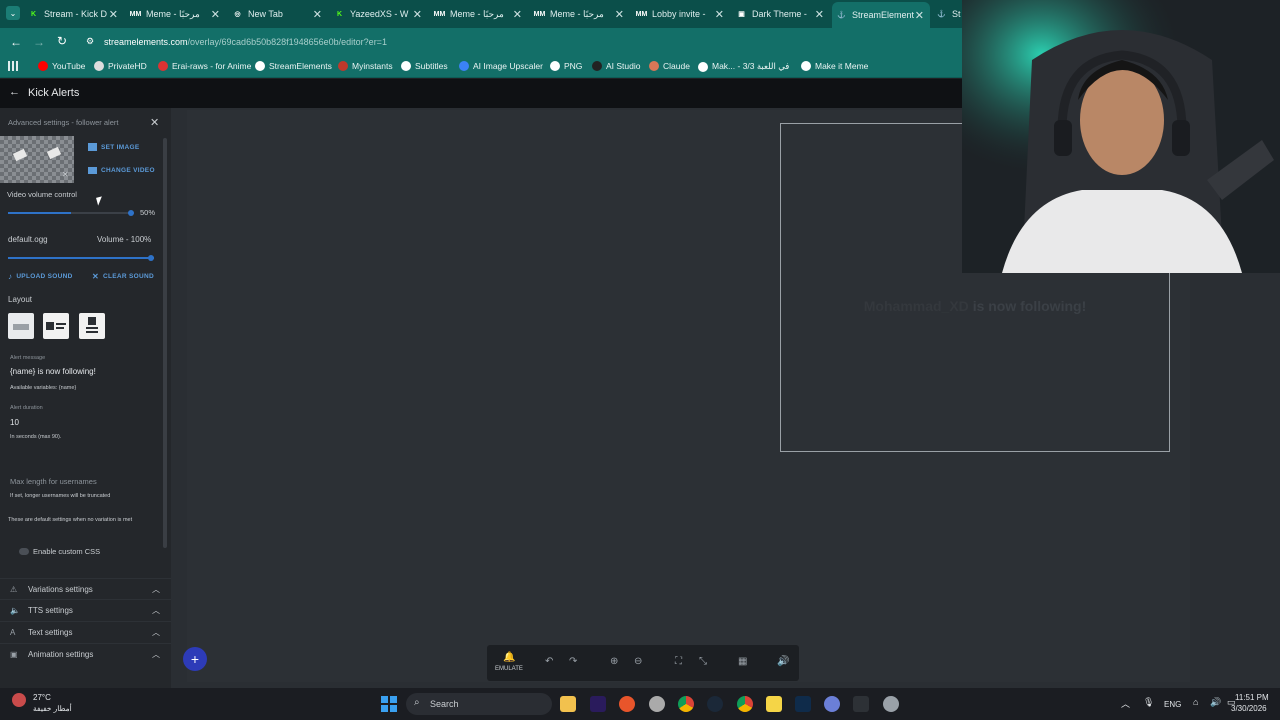 Image resolution: width=1280 pixels, height=720 pixels. Describe the element at coordinates (568, 704) in the screenshot. I see `file-explorer-icon` at that location.